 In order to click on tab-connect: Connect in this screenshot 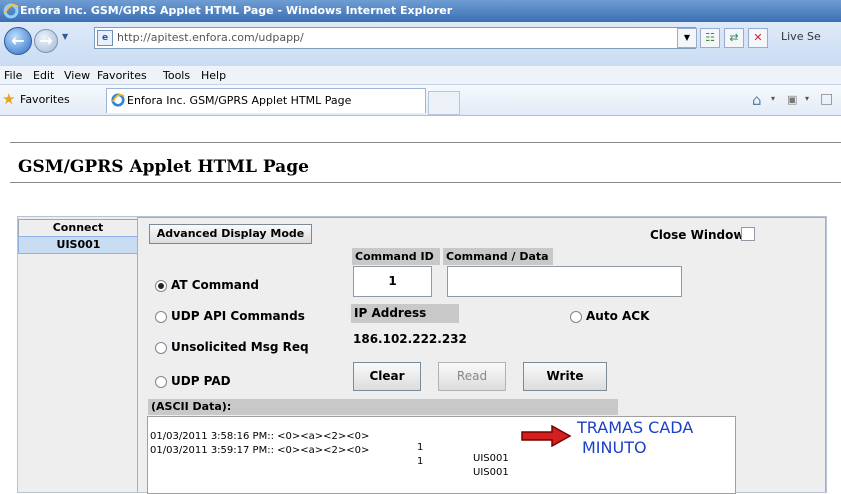, I will do `click(78, 227)`.